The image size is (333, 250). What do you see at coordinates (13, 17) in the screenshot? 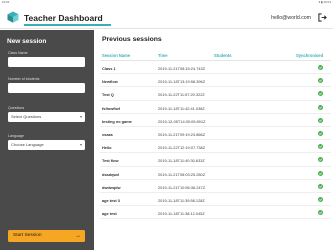
I see `cube-logo-icon` at bounding box center [13, 17].